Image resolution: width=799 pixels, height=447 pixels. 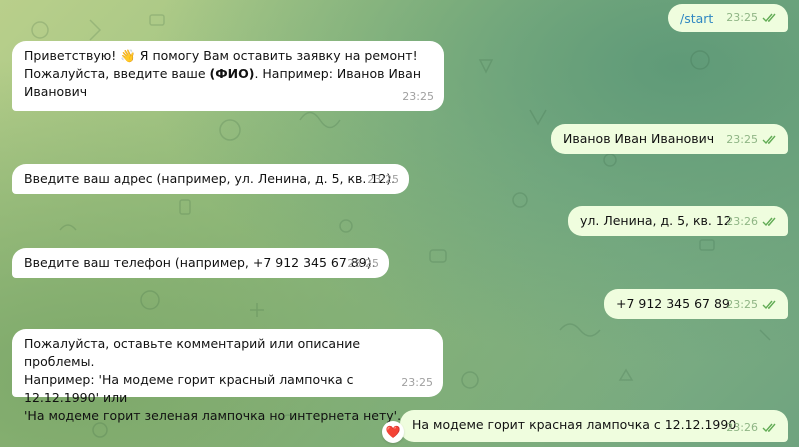 I want to click on bot-command-link: /start, so click(x=696, y=18).